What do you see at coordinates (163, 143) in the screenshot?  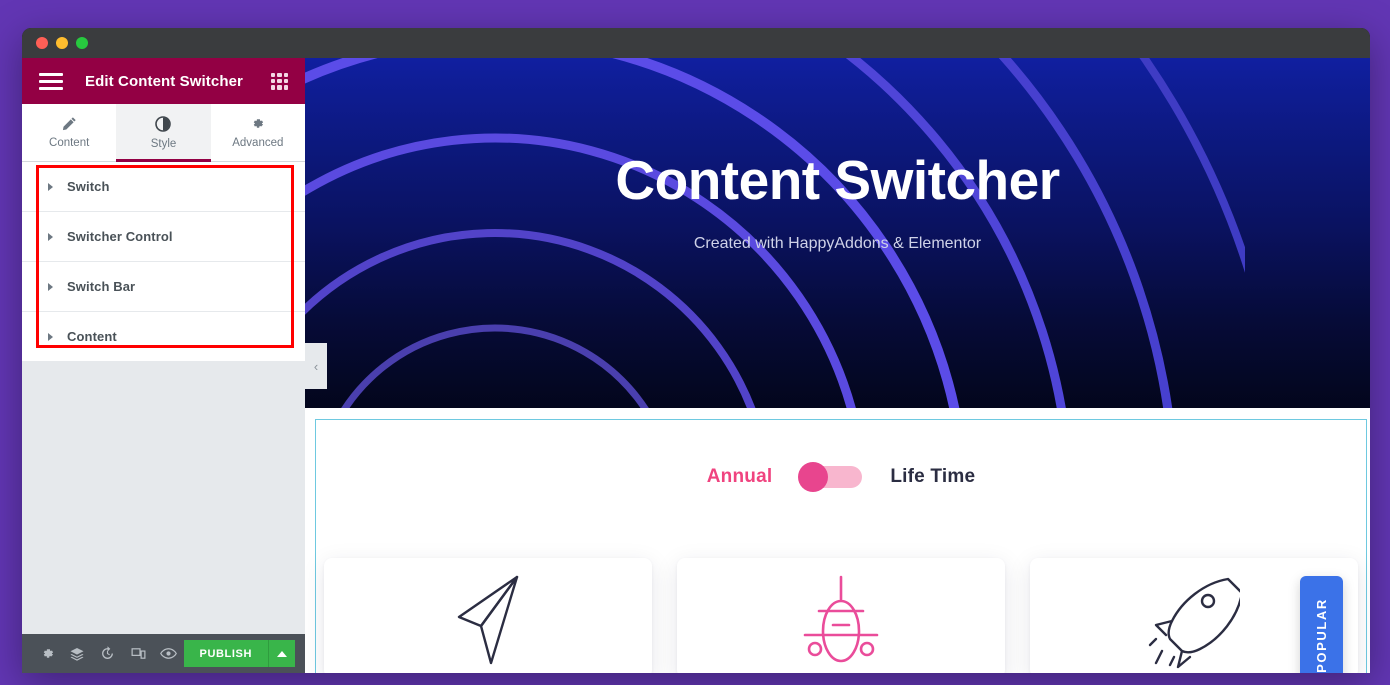 I see `tab-style-label: Style` at bounding box center [163, 143].